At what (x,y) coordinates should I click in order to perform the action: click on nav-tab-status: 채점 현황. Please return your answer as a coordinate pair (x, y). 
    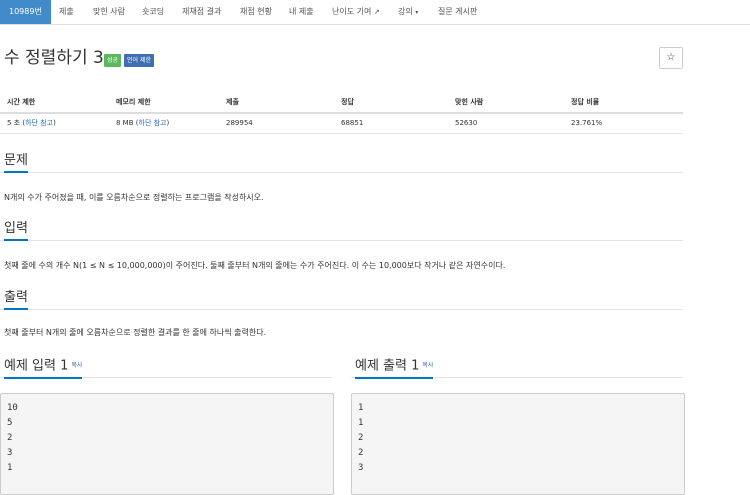
    Looking at the image, I should click on (256, 12).